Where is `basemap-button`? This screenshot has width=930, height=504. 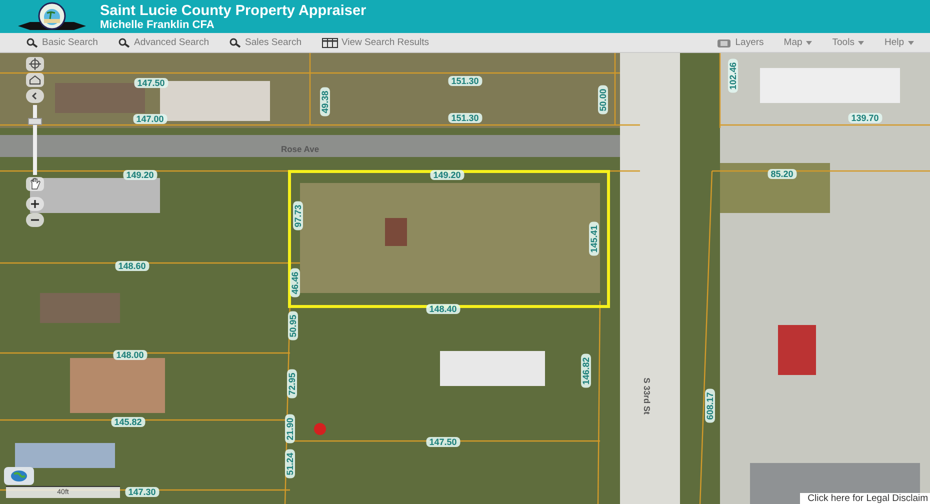 basemap-button is located at coordinates (19, 476).